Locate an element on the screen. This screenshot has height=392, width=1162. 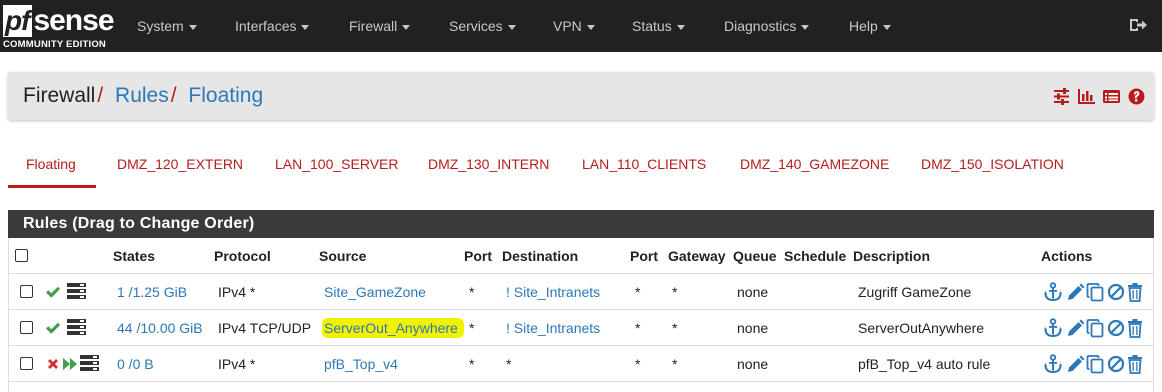
source-link: pfB_Top_v4 is located at coordinates (361, 364).